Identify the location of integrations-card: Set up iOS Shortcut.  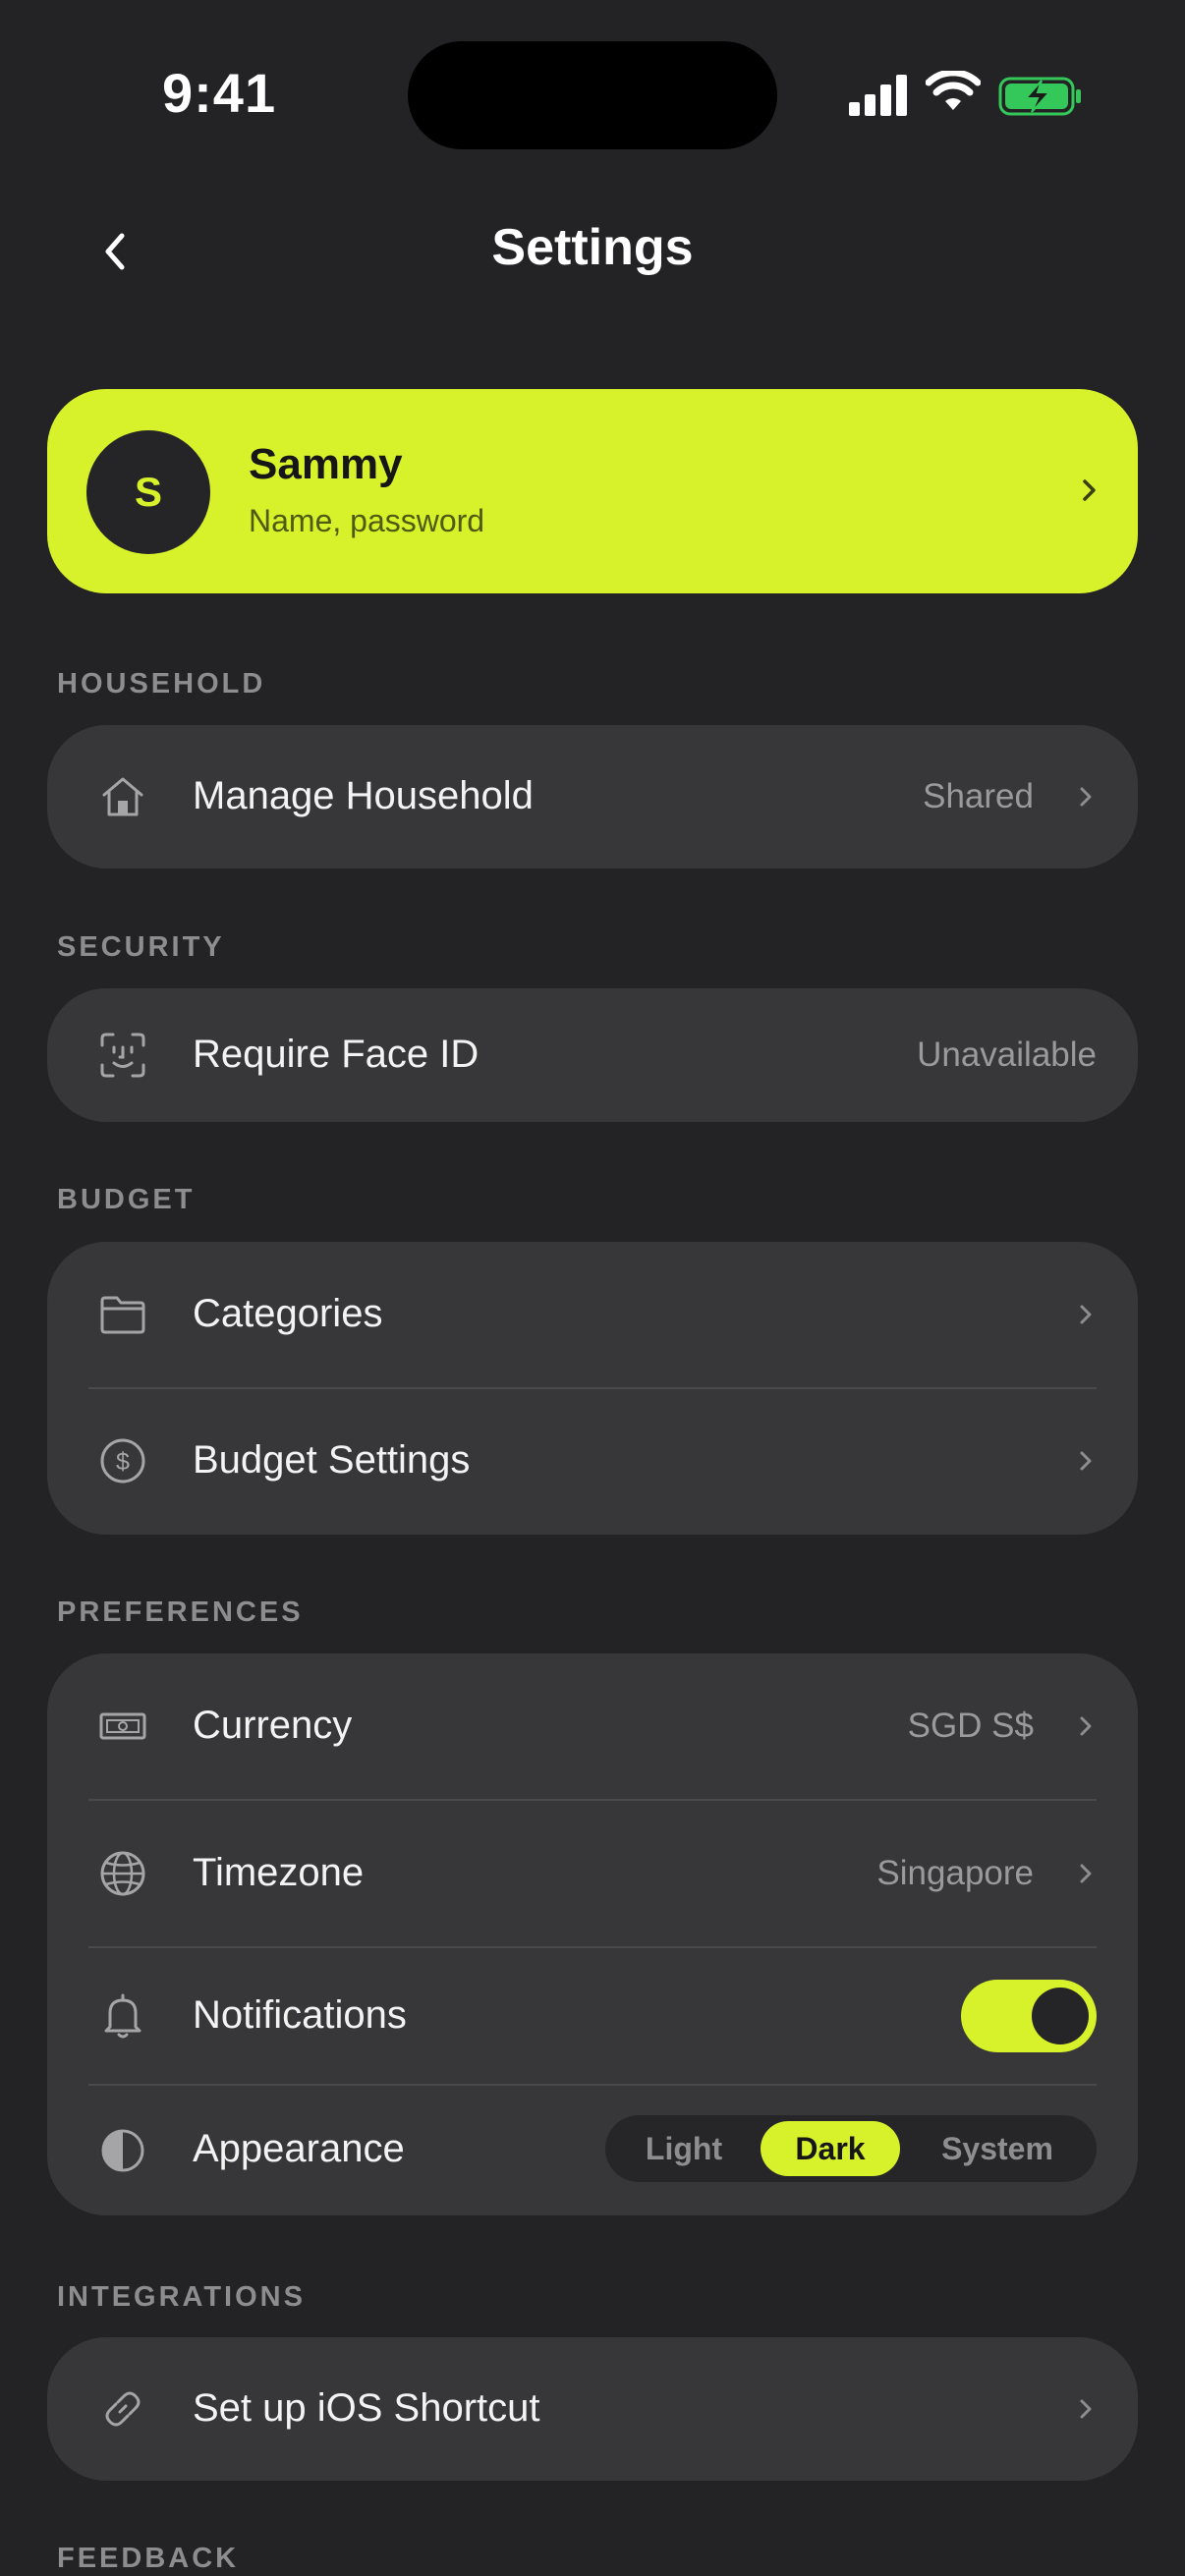
(592, 2409).